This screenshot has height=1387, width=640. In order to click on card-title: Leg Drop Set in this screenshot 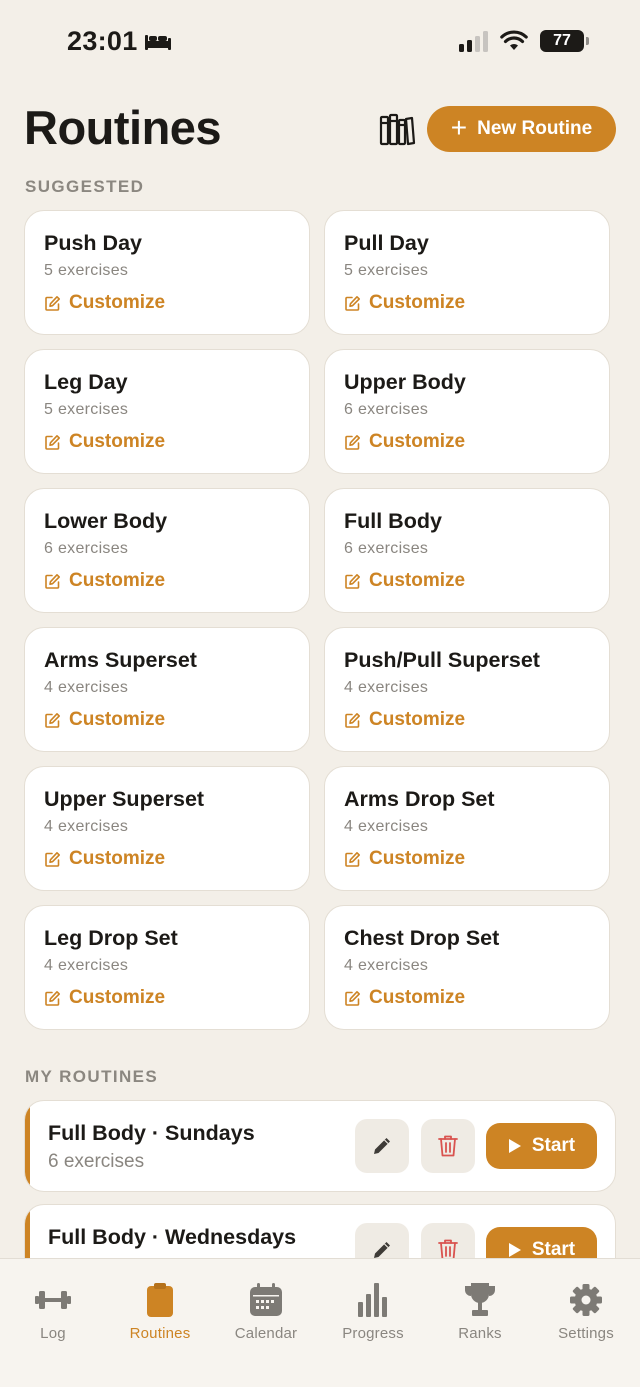, I will do `click(111, 938)`.